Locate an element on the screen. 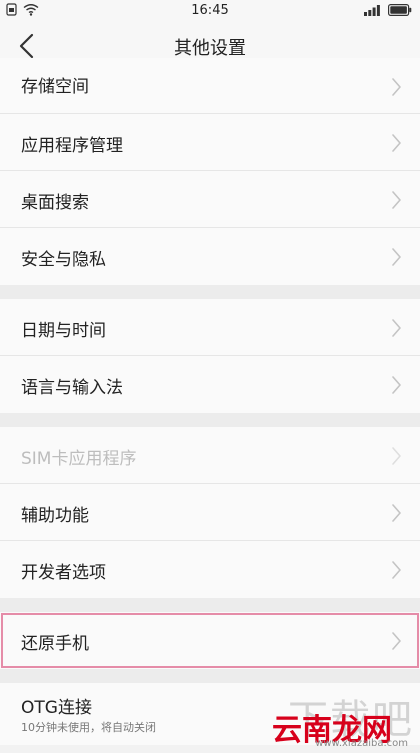 The height and width of the screenshot is (753, 420). page-title: 其他设置 is located at coordinates (210, 48).